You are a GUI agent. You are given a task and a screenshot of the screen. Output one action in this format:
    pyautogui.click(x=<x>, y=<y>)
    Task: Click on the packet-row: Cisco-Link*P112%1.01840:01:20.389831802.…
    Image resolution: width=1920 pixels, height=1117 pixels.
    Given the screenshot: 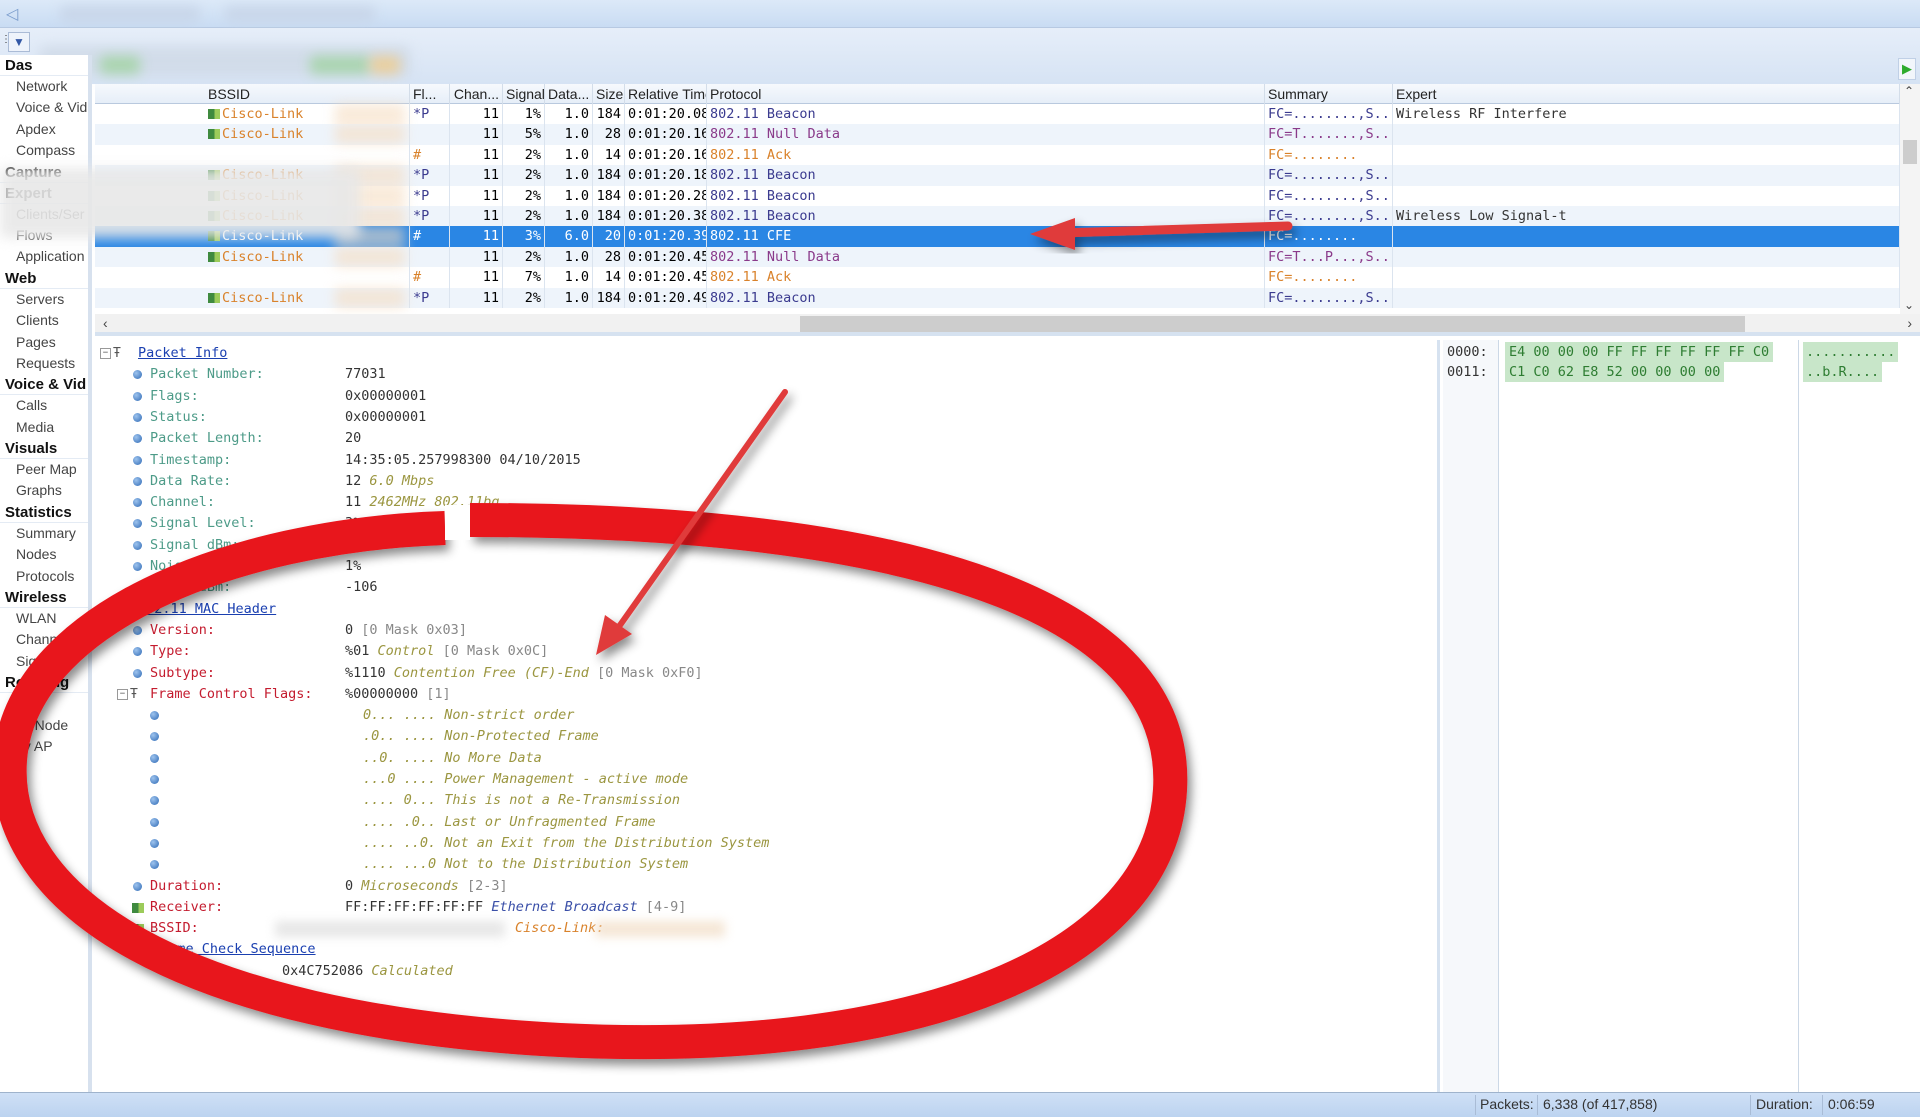 What is the action you would take?
    pyautogui.click(x=997, y=216)
    